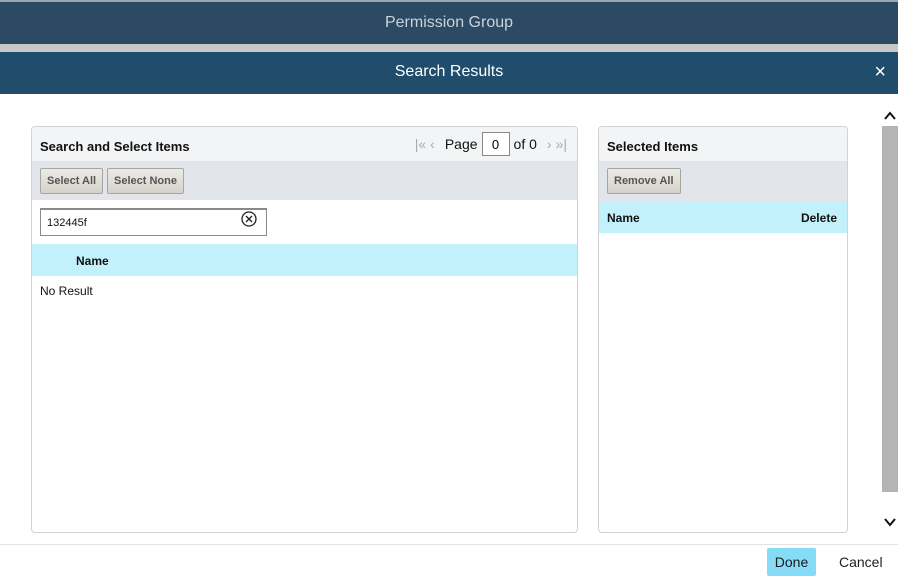  I want to click on left-toolbar: Select All Select None, so click(304, 181).